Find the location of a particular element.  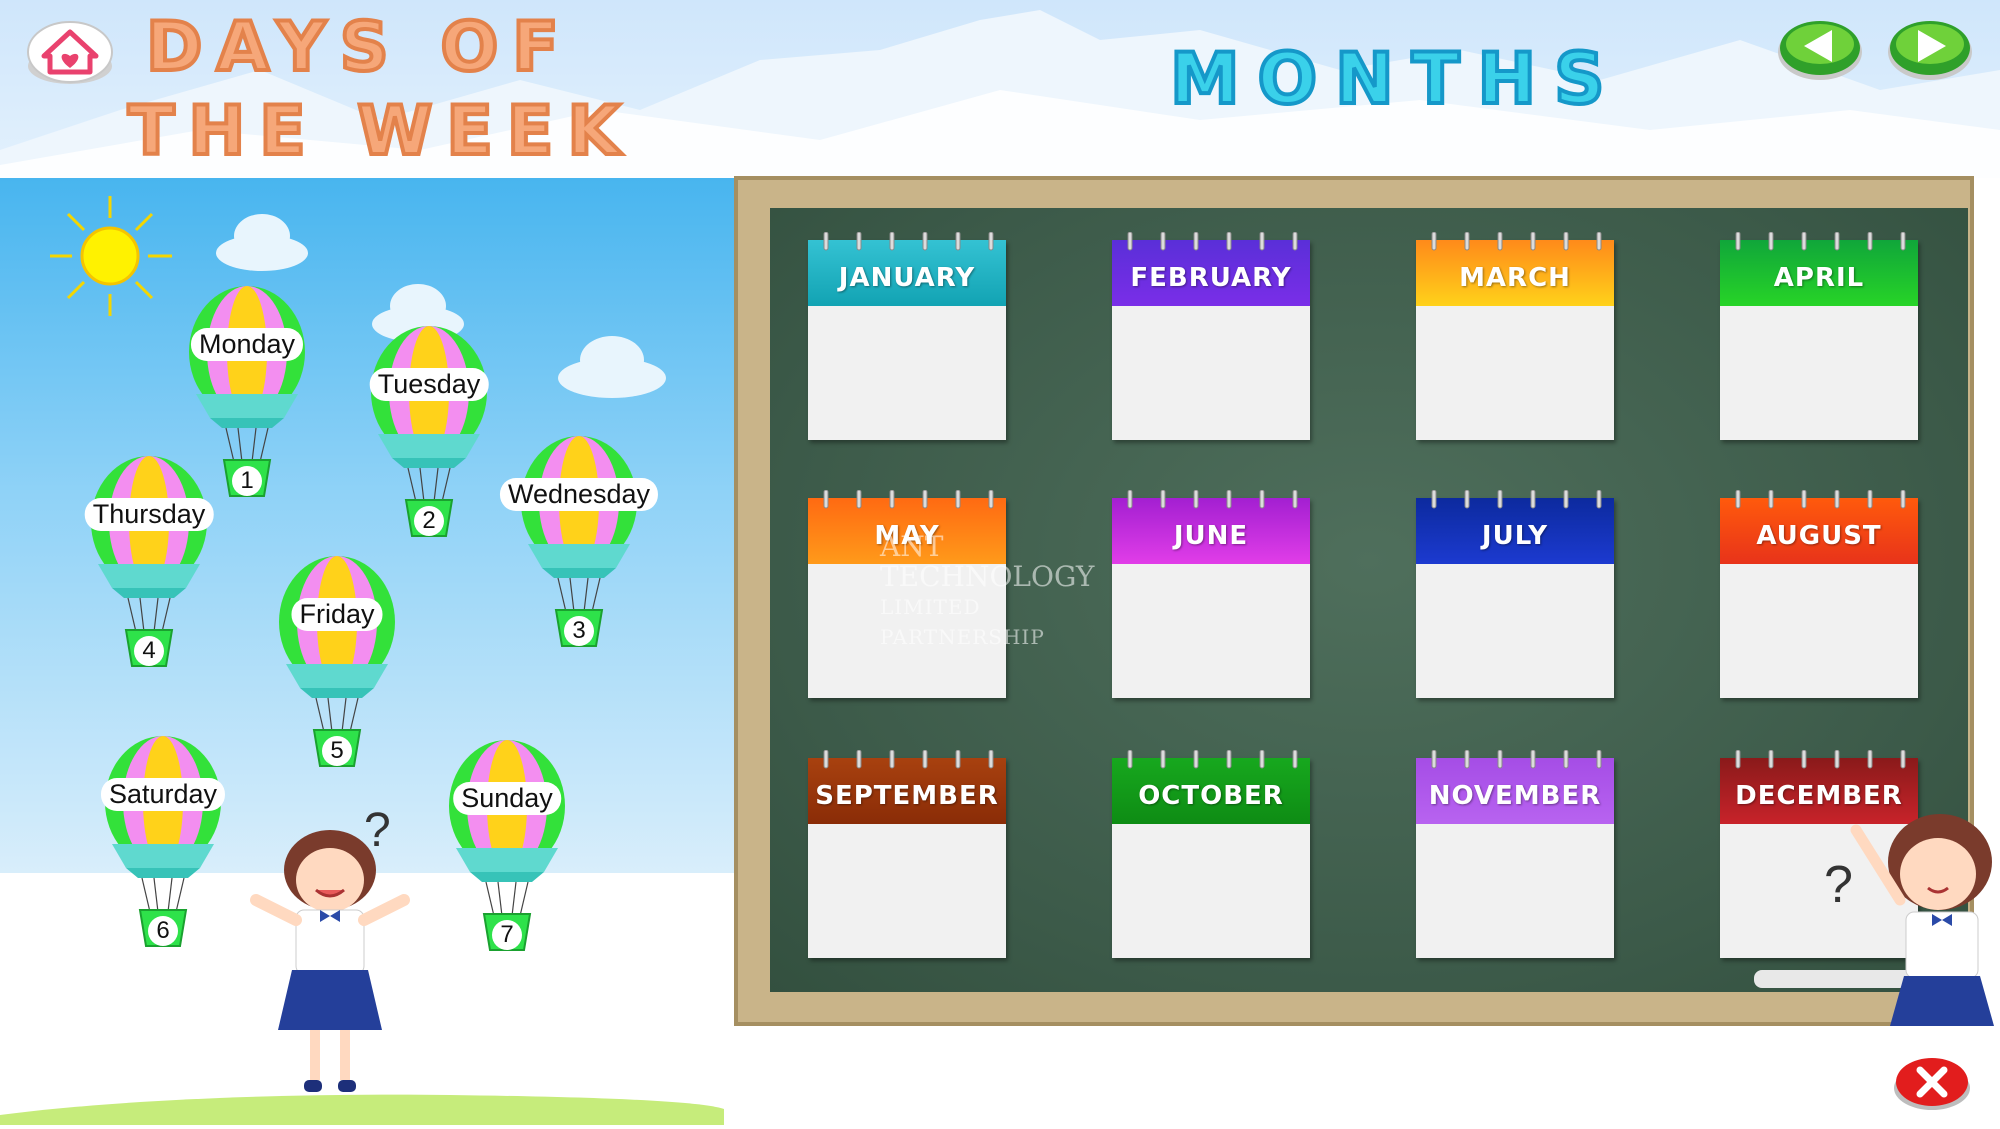

watermark: ANT TECHNOLOGY LIMITED PARTNERSHIP is located at coordinates (1010, 592).